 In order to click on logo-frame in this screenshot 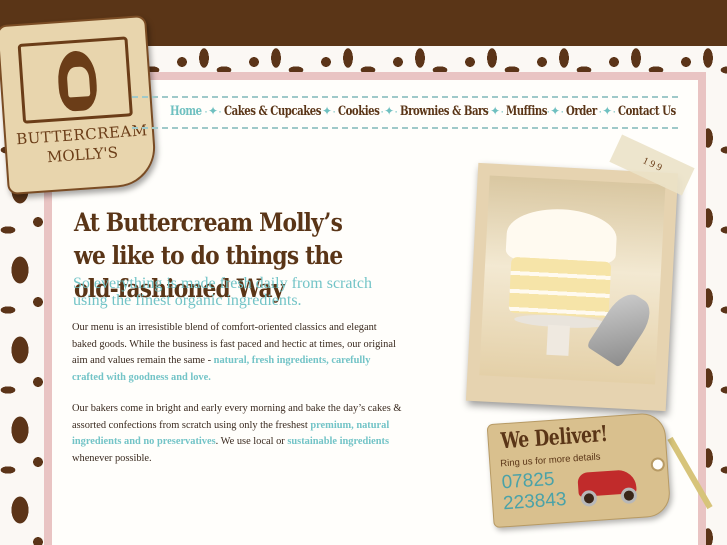, I will do `click(75, 80)`.